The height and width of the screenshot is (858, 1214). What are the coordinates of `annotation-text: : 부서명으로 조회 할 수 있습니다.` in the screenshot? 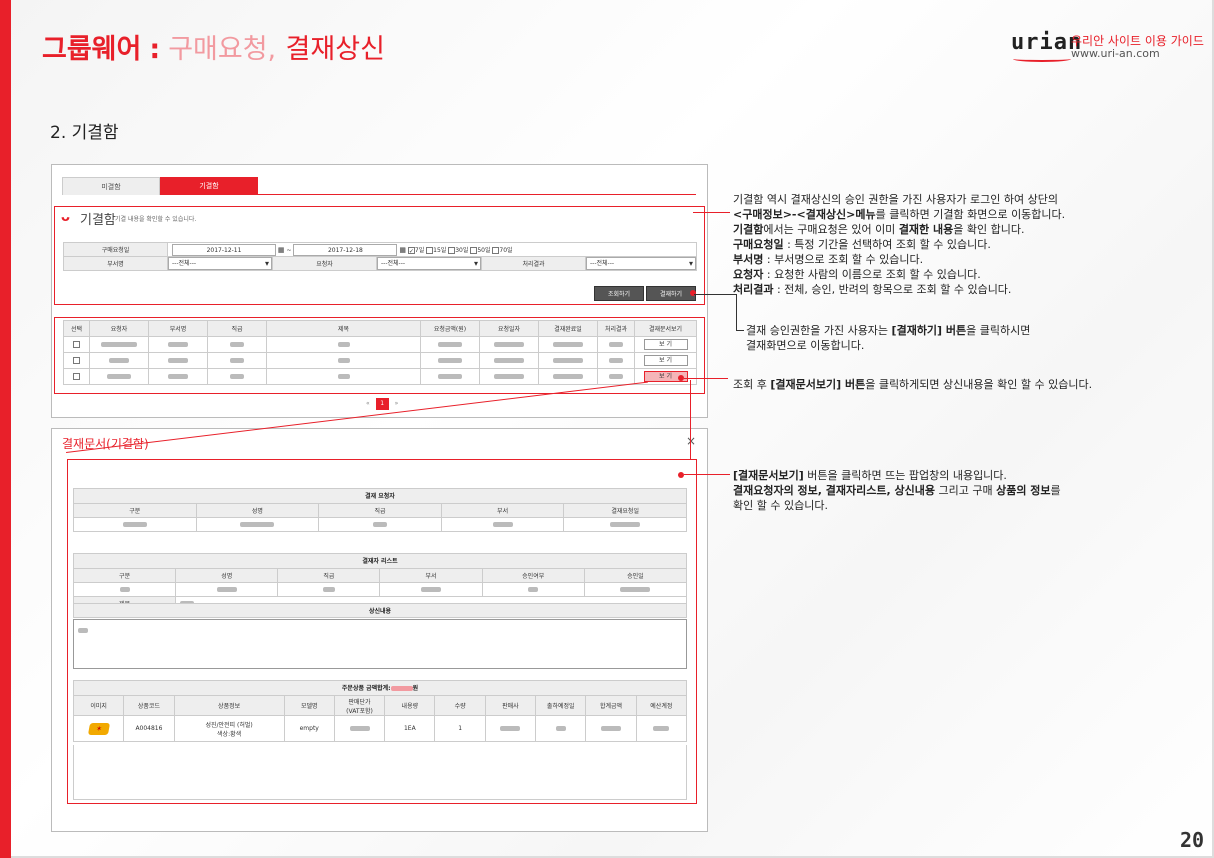 It's located at (843, 259).